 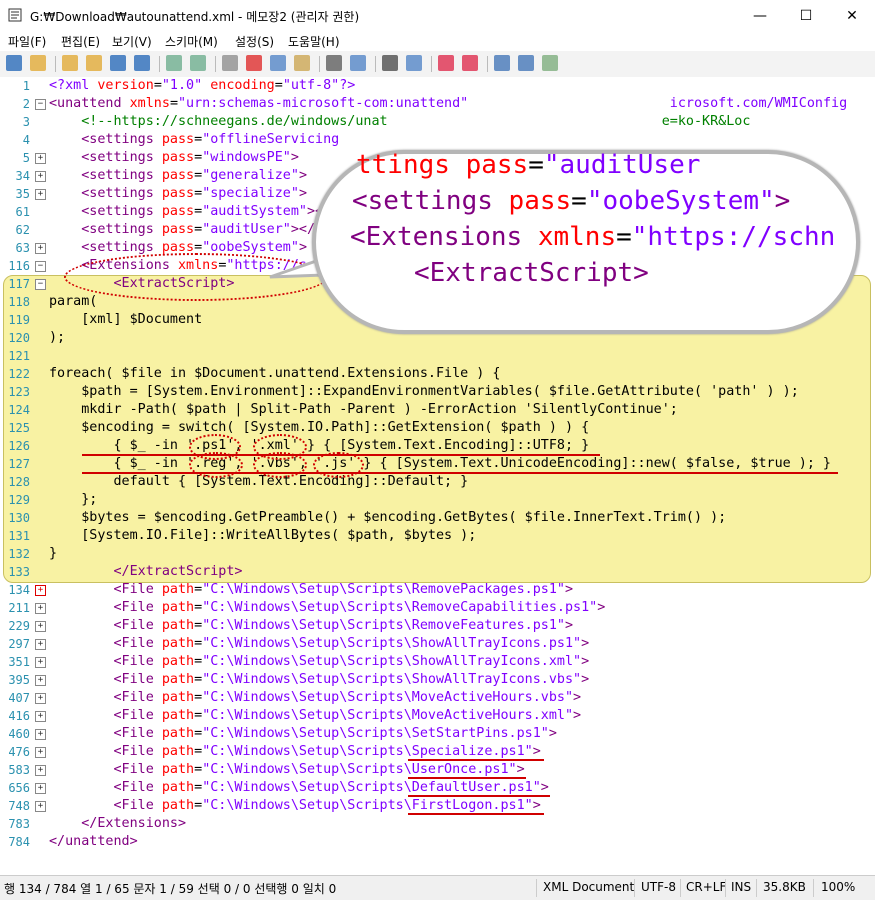 What do you see at coordinates (22, 176) in the screenshot?
I see `line-number: 34` at bounding box center [22, 176].